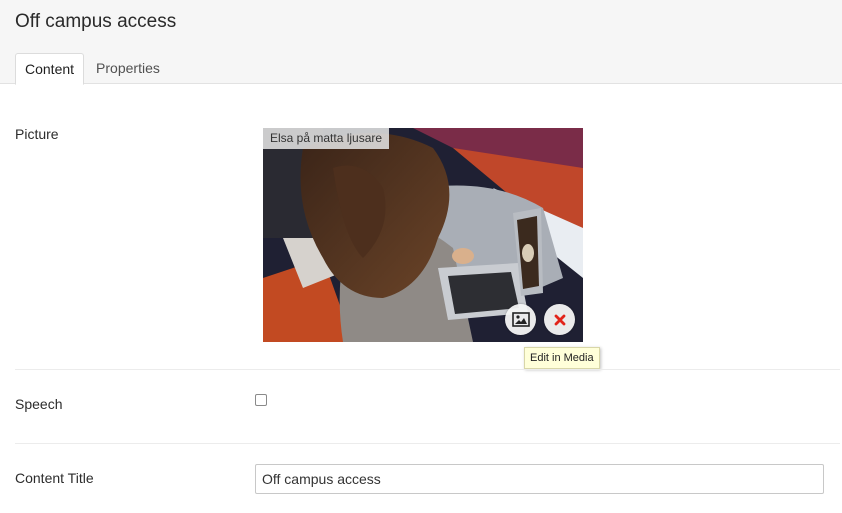 The width and height of the screenshot is (842, 513). Describe the element at coordinates (326, 138) in the screenshot. I see `picture-caption: Elsa på matta ljusare` at that location.